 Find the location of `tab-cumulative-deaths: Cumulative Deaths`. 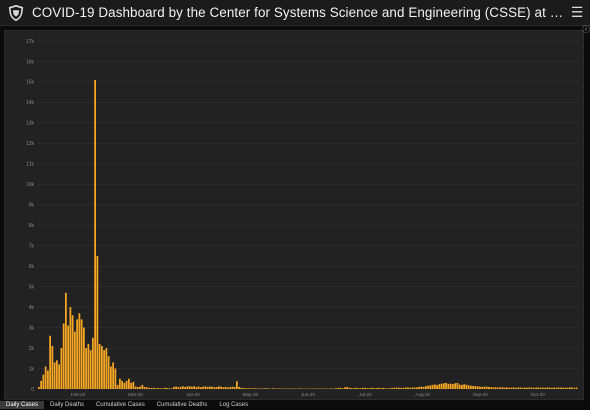

tab-cumulative-deaths: Cumulative Deaths is located at coordinates (182, 405).